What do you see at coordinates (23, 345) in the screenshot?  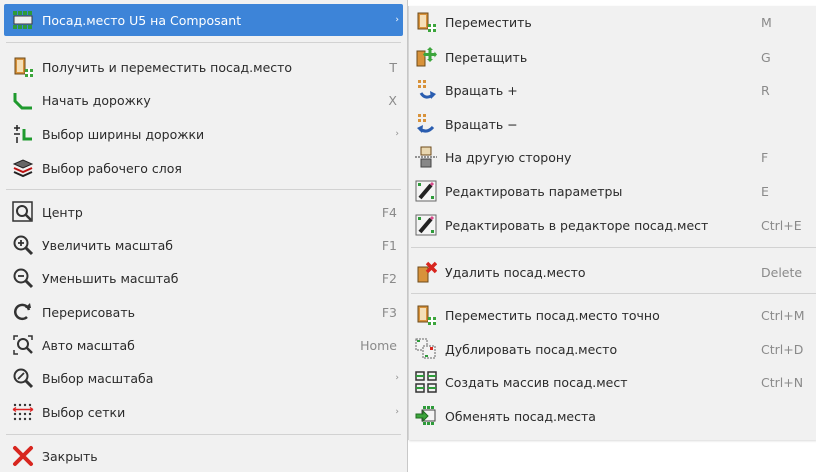 I see `zoom-fit-icon` at bounding box center [23, 345].